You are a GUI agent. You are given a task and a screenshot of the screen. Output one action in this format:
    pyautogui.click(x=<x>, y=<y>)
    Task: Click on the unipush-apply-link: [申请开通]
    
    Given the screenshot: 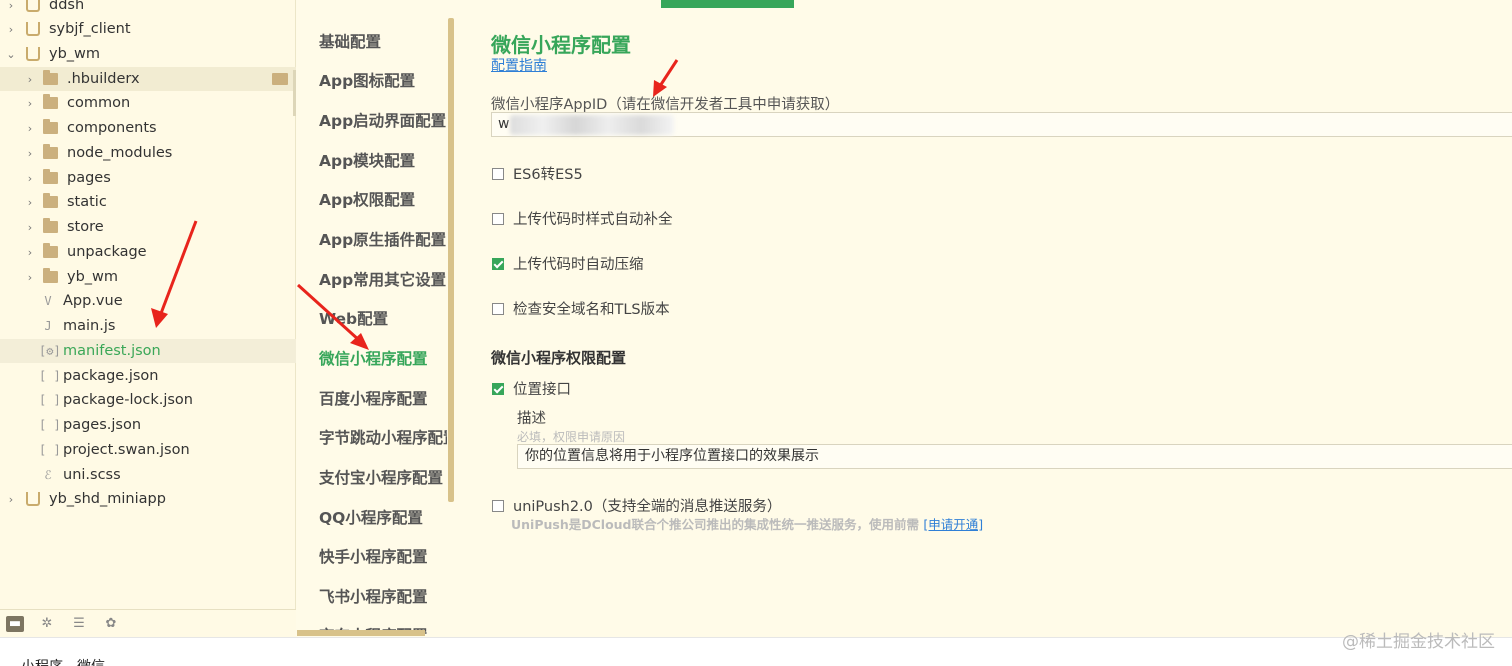 What is the action you would take?
    pyautogui.click(x=953, y=524)
    